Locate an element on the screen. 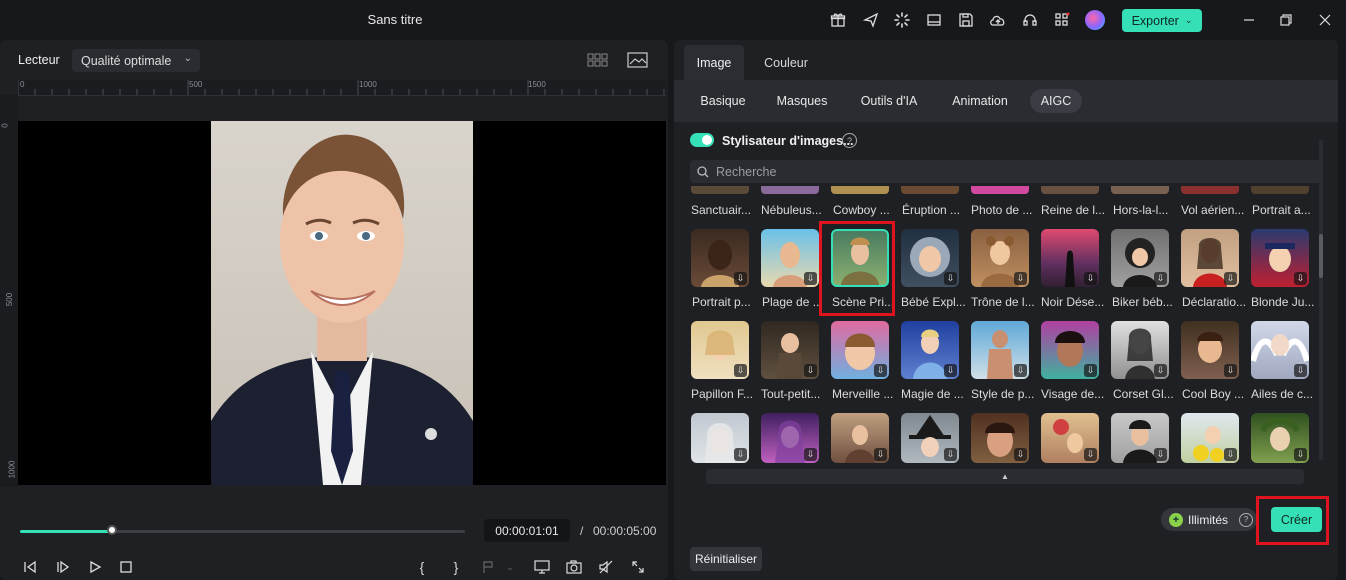 Image resolution: width=1346 pixels, height=580 pixels. tab-image: Image is located at coordinates (714, 62).